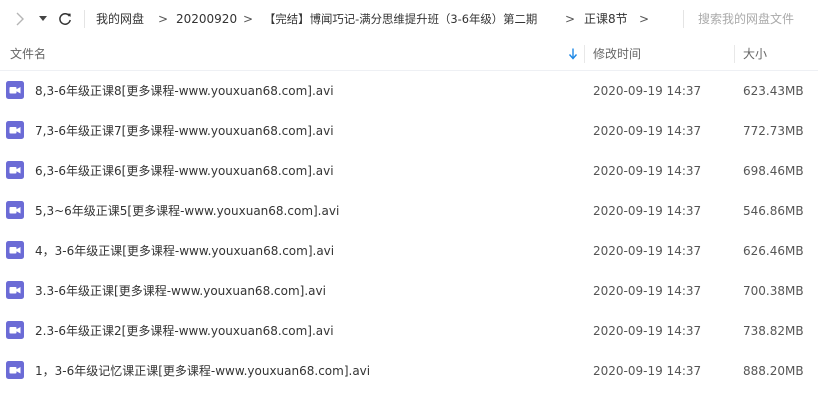 This screenshot has height=394, width=818. I want to click on file-name: 4，3-6年级正课[更多课程-www.youxuan68.com].avi, so click(184, 251).